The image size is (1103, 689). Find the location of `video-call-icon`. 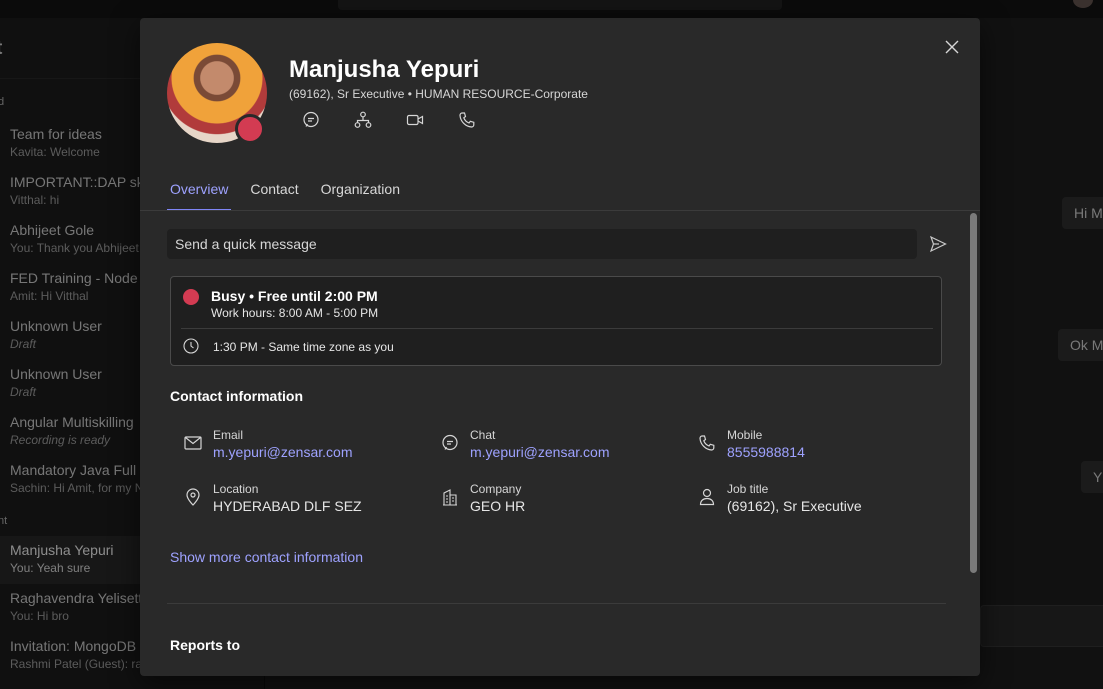

video-call-icon is located at coordinates (415, 120).